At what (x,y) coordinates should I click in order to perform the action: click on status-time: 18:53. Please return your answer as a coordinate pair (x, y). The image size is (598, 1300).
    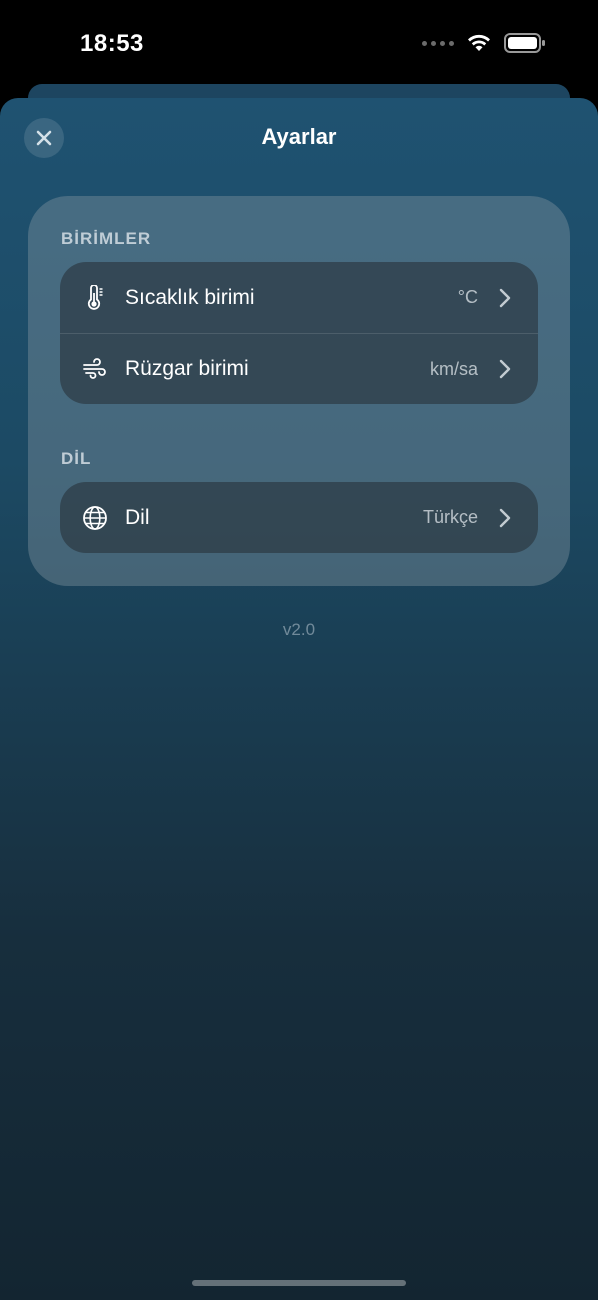
    Looking at the image, I should click on (112, 43).